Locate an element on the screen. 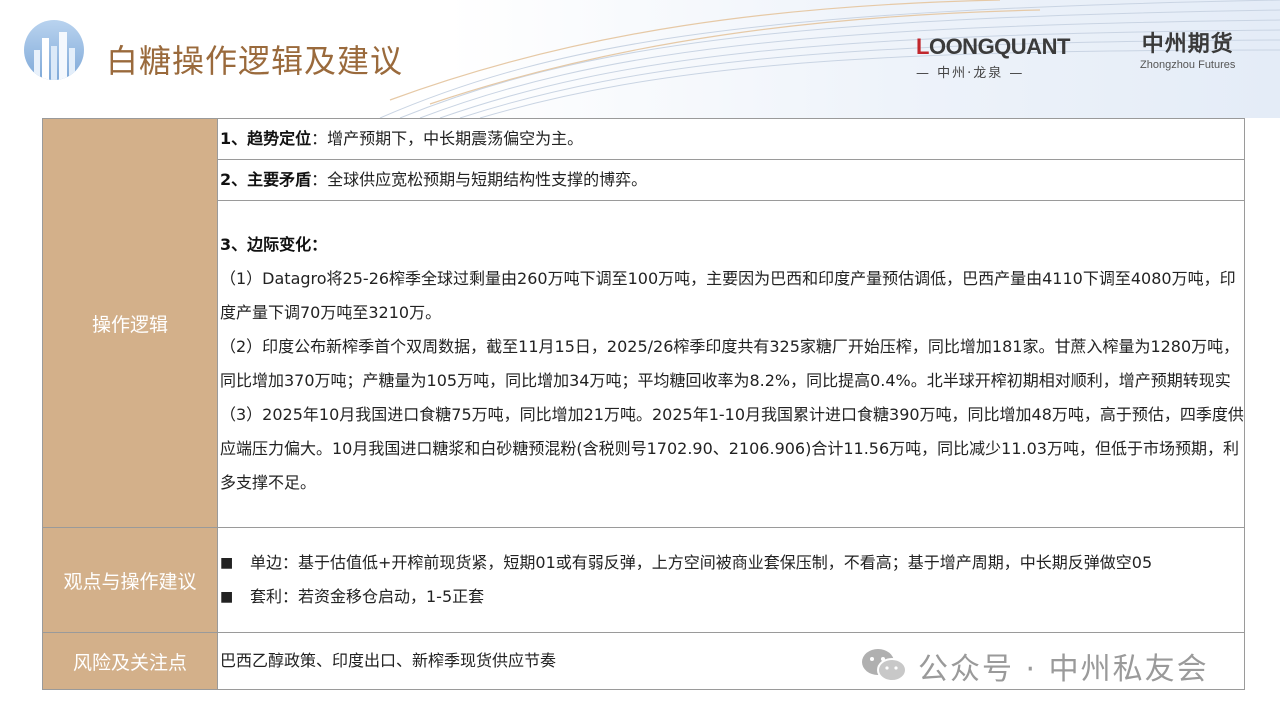 The height and width of the screenshot is (720, 1280). loongquant-name: LOONGQUANT is located at coordinates (993, 46).